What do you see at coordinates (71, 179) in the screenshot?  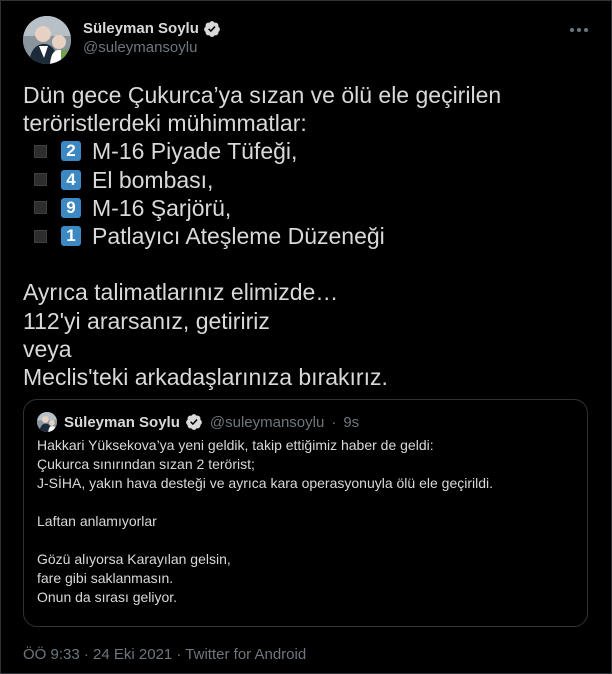 I see `number-keycap-icon: 4` at bounding box center [71, 179].